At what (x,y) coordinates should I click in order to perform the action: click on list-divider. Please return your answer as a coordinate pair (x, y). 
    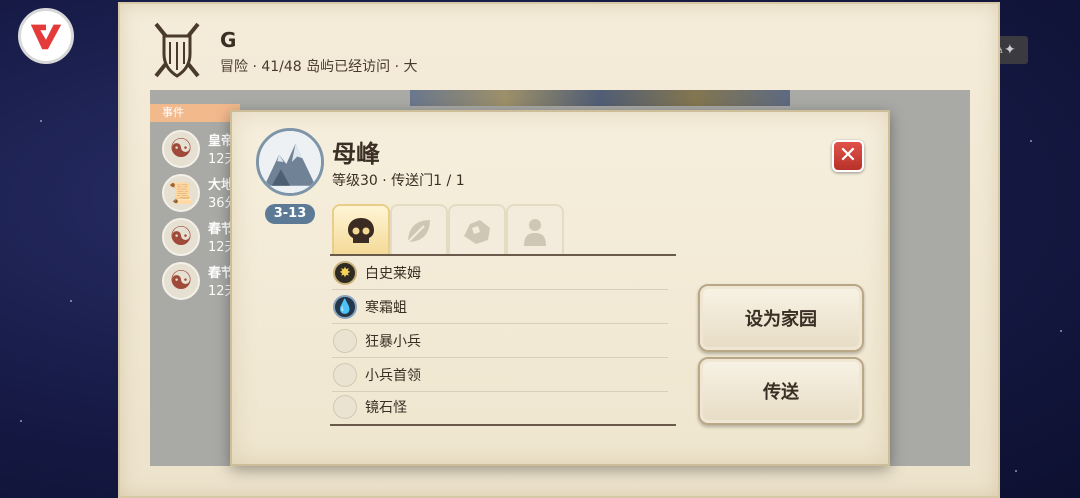
    Looking at the image, I should click on (503, 425).